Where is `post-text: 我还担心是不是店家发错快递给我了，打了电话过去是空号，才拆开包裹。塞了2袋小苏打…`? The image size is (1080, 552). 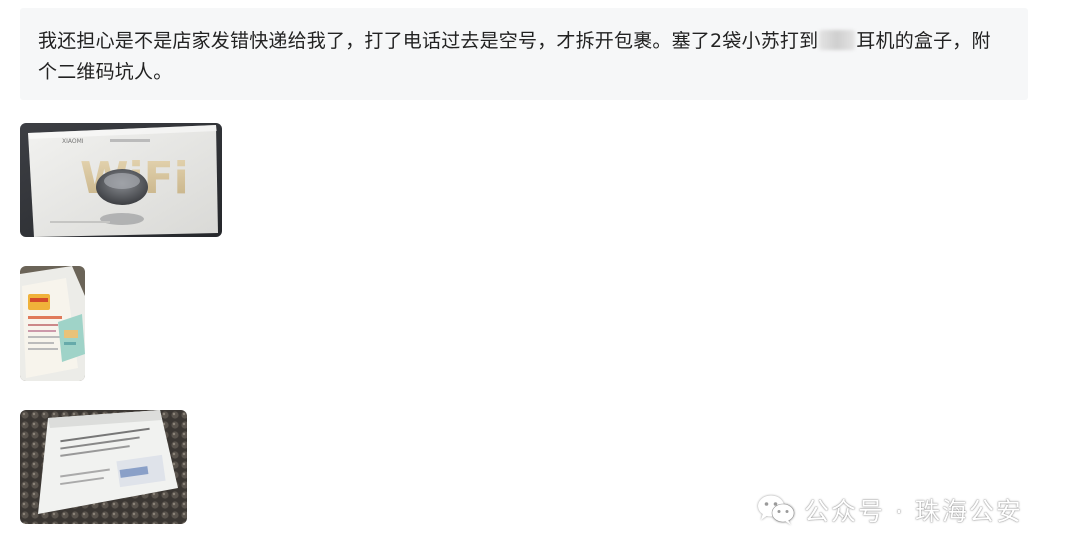
post-text: 我还担心是不是店家发错快递给我了，打了电话过去是空号，才拆开包裹。塞了2袋小苏打… is located at coordinates (522, 57).